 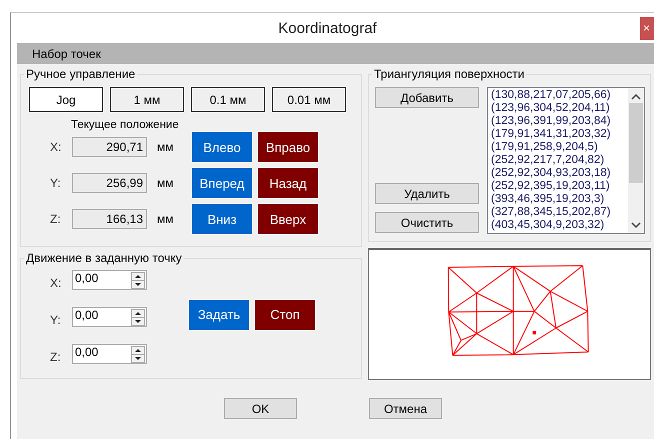 I want to click on step-button: 0.1 мм, so click(x=228, y=99).